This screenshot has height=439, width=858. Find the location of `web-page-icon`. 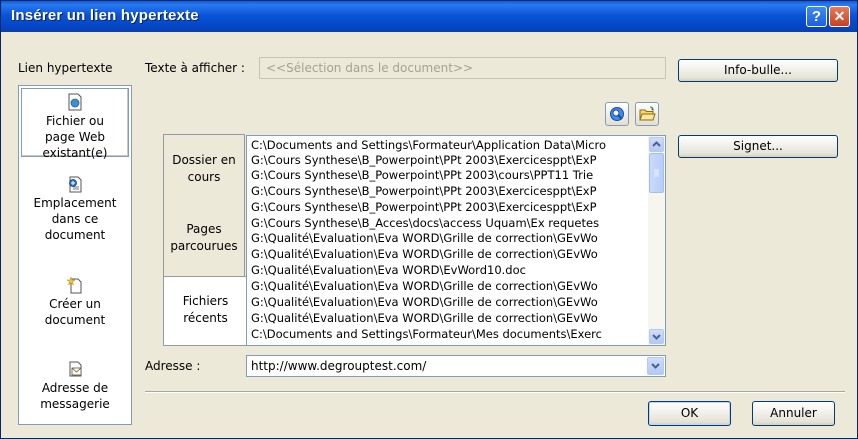

web-page-icon is located at coordinates (75, 102).